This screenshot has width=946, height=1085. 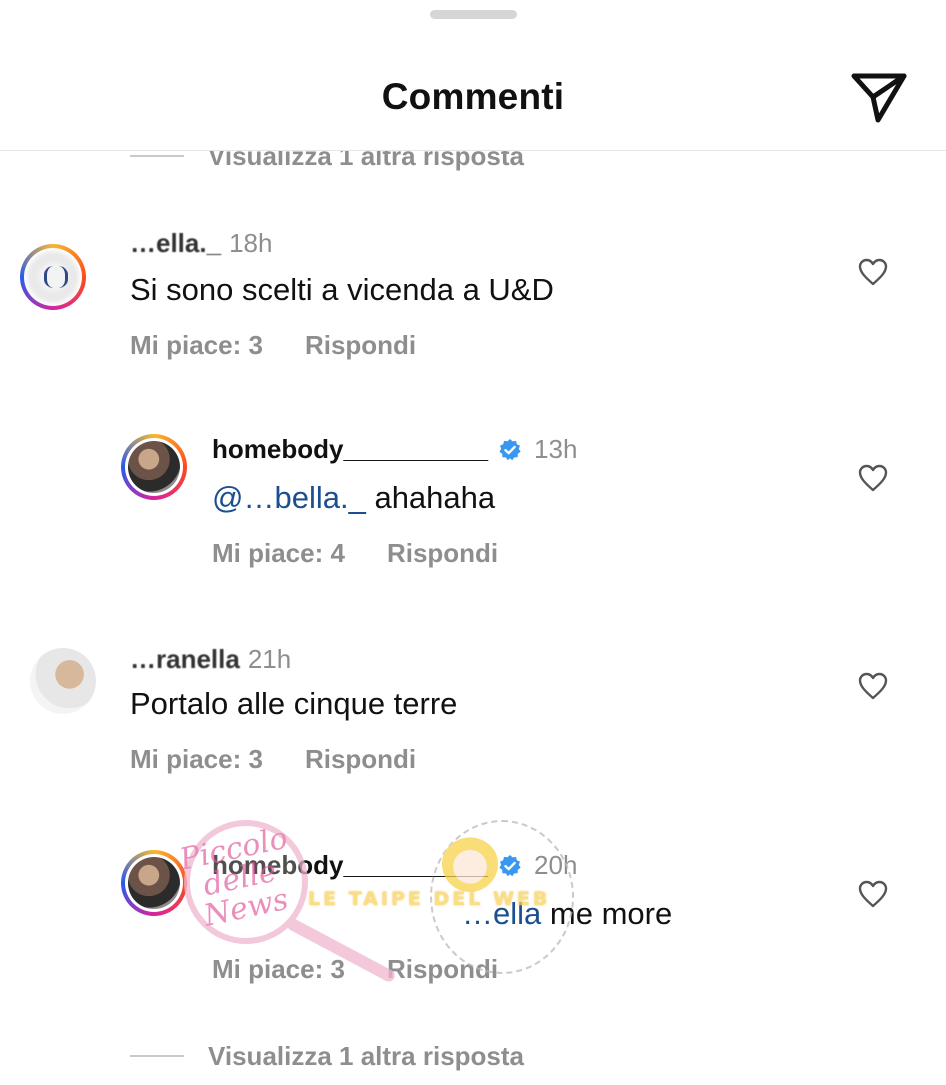 I want to click on comments-header: Commenti, so click(x=473, y=95).